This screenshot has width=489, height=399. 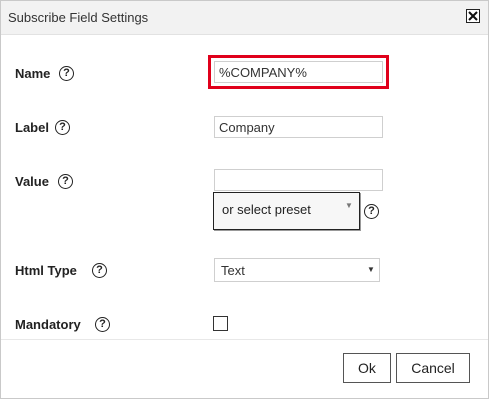 What do you see at coordinates (62, 127) in the screenshot?
I see `label-help-icon: ?` at bounding box center [62, 127].